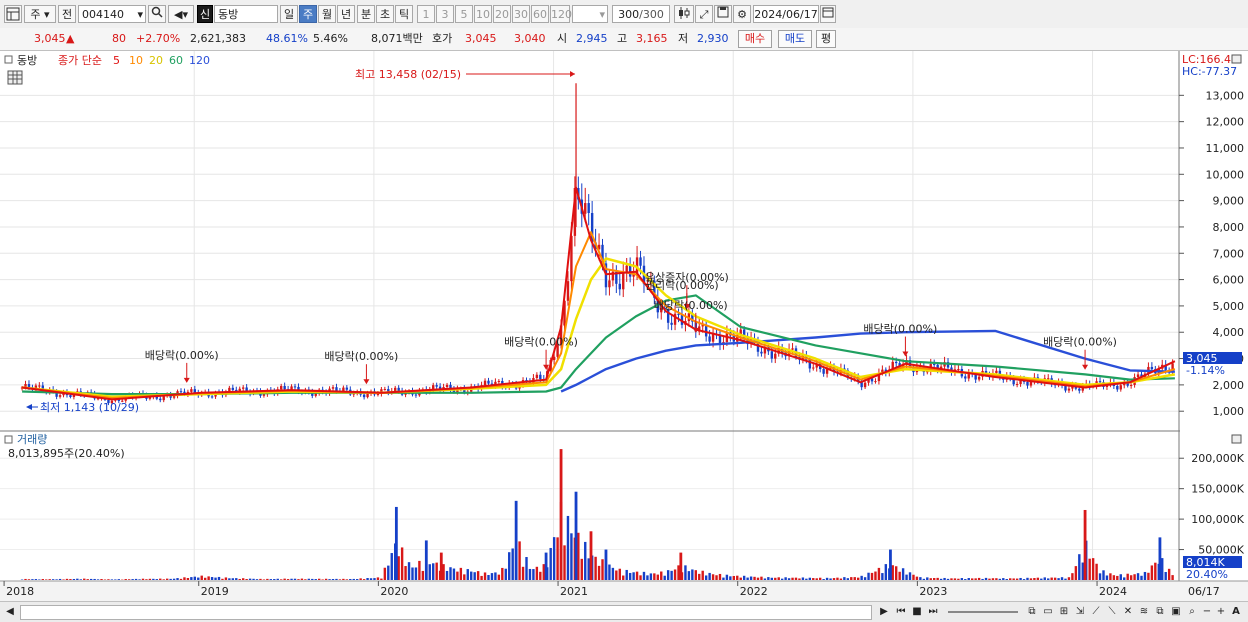 The width and height of the screenshot is (1248, 622). Describe the element at coordinates (1176, 612) in the screenshot. I see `image-icon: ▣` at that location.